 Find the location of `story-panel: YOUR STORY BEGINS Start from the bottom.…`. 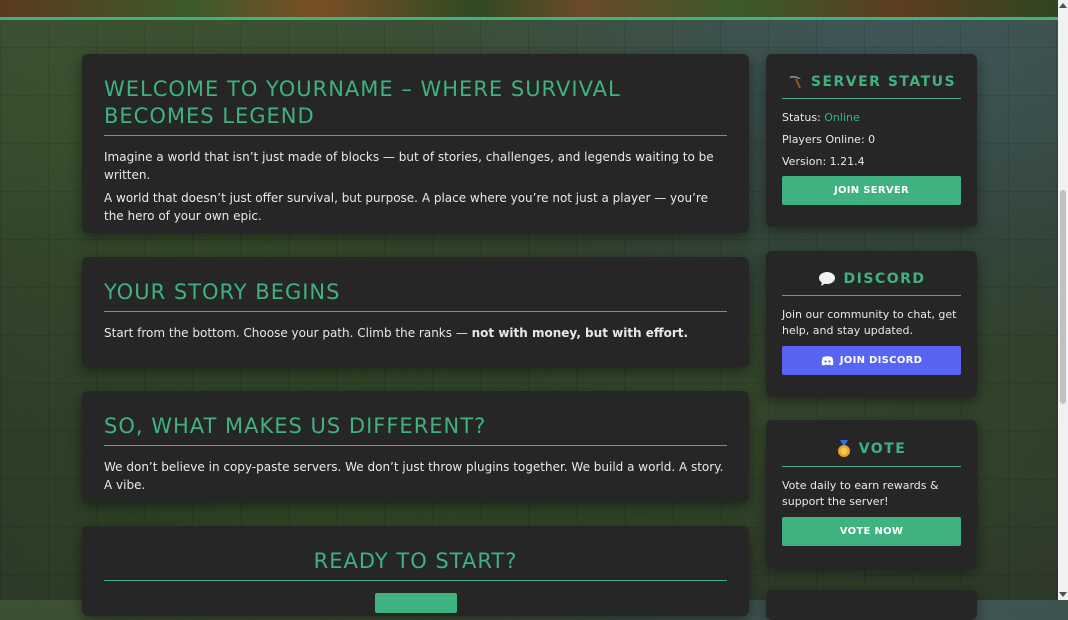

story-panel: YOUR STORY BEGINS Start from the bottom.… is located at coordinates (415, 312).